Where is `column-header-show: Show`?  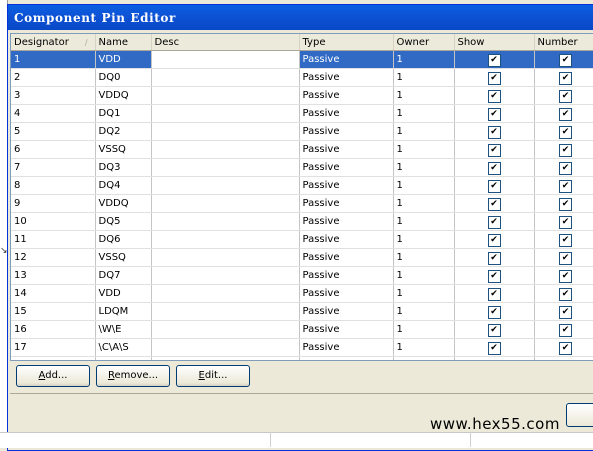 column-header-show: Show is located at coordinates (494, 42).